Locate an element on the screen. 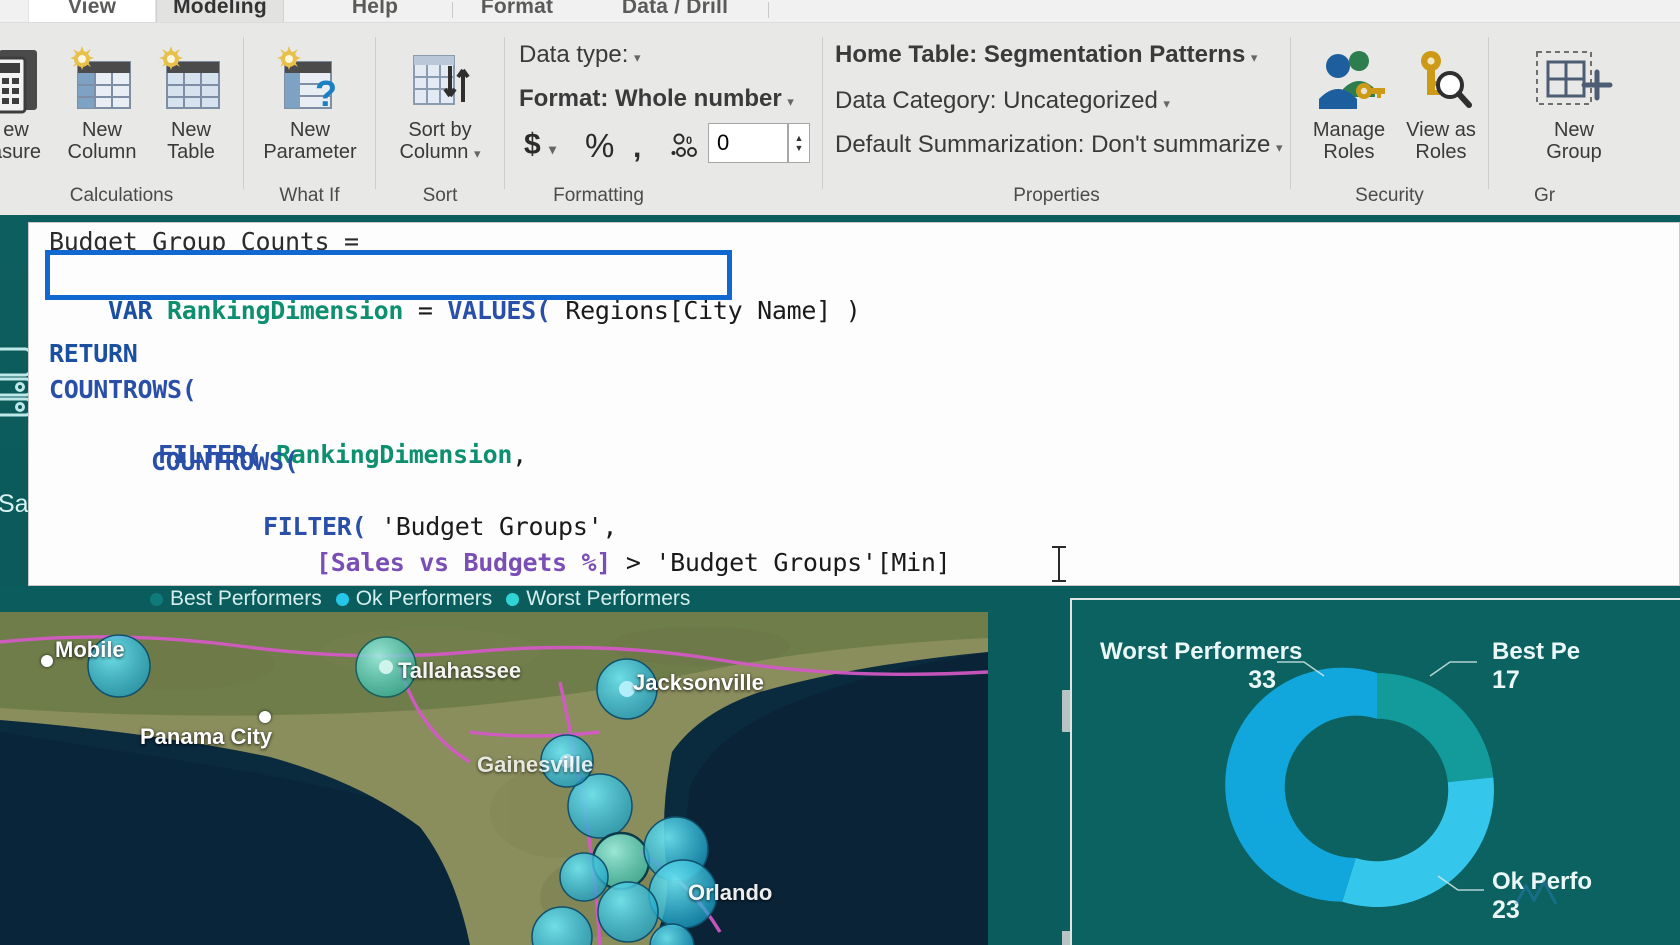  city-dot-panama-city is located at coordinates (265, 717).